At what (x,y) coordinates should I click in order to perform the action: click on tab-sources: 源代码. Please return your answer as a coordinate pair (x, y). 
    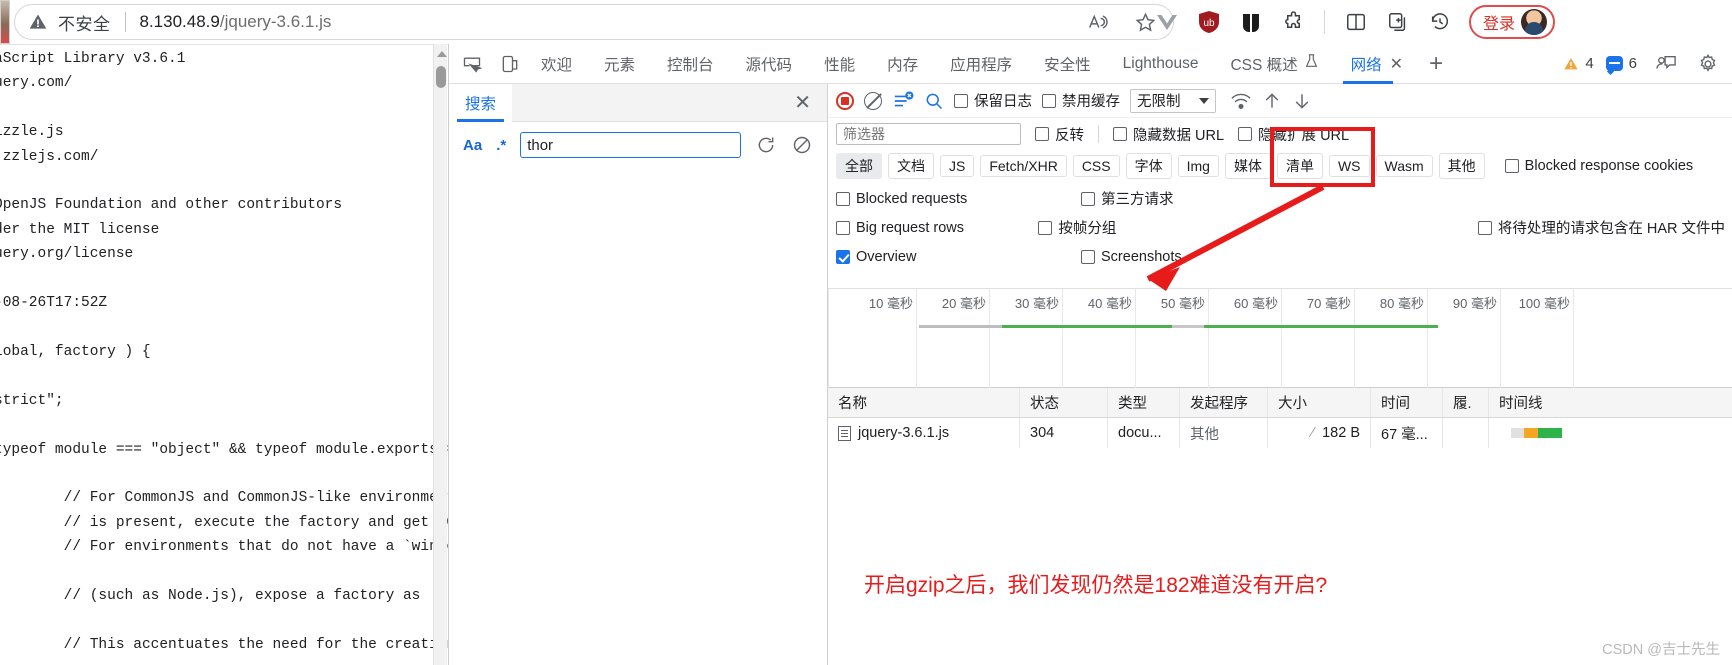
    Looking at the image, I should click on (769, 64).